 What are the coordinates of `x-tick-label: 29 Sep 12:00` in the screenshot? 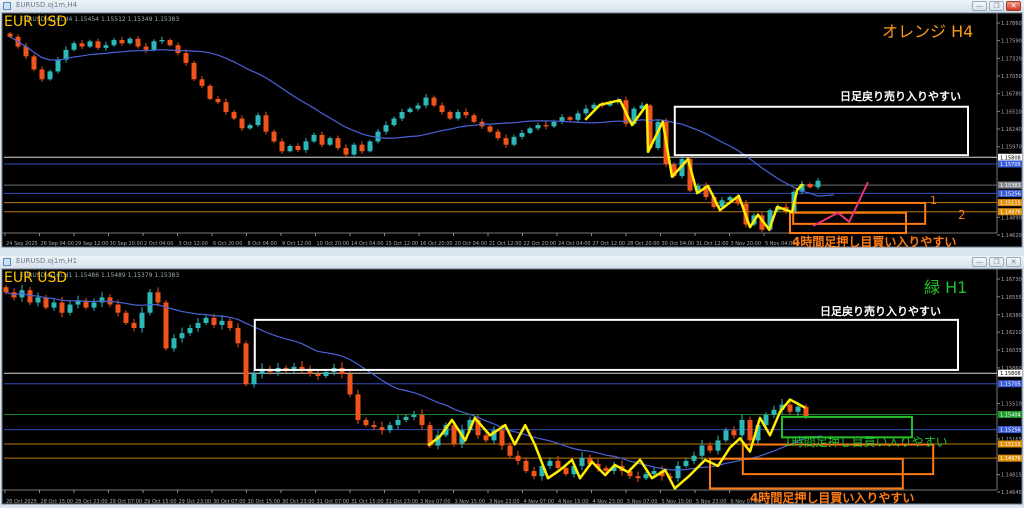 It's located at (91, 244).